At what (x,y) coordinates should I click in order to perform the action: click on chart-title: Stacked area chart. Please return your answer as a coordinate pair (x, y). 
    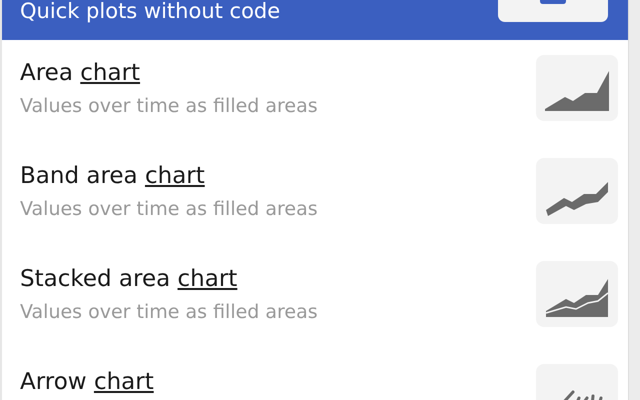
    Looking at the image, I should click on (129, 279).